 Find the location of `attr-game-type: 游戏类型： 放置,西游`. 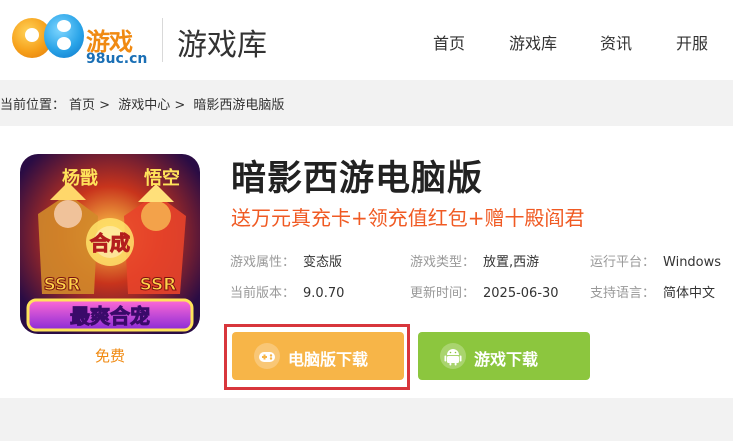

attr-game-type: 游戏类型： 放置,西游 is located at coordinates (474, 260).